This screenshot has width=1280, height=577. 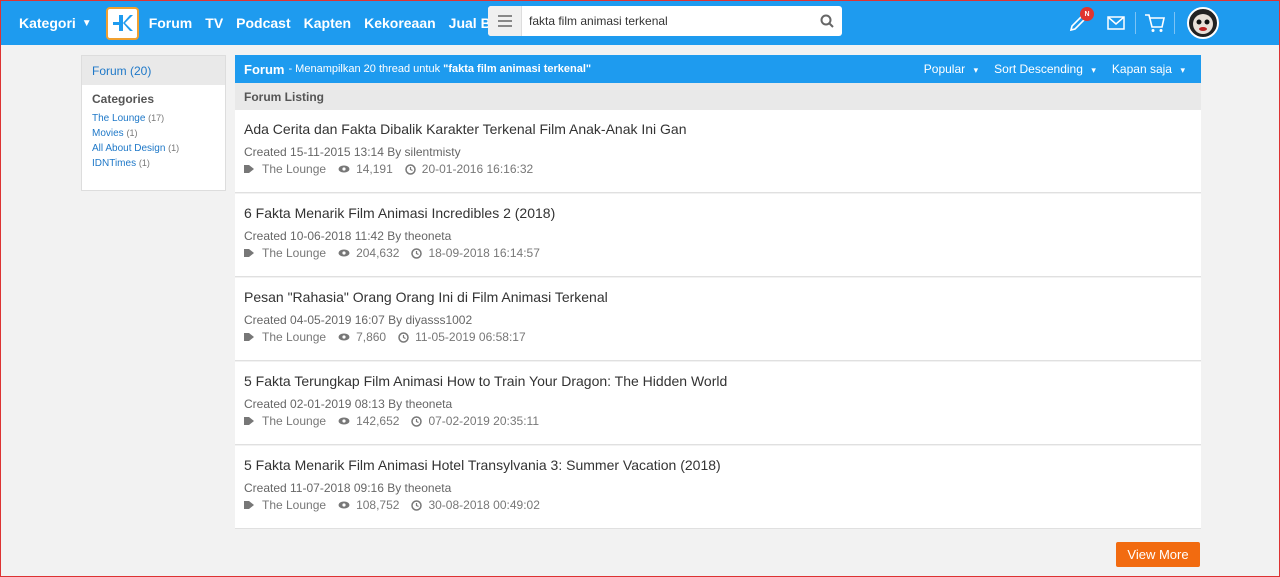 I want to click on k-logo-icon, so click(x=123, y=23).